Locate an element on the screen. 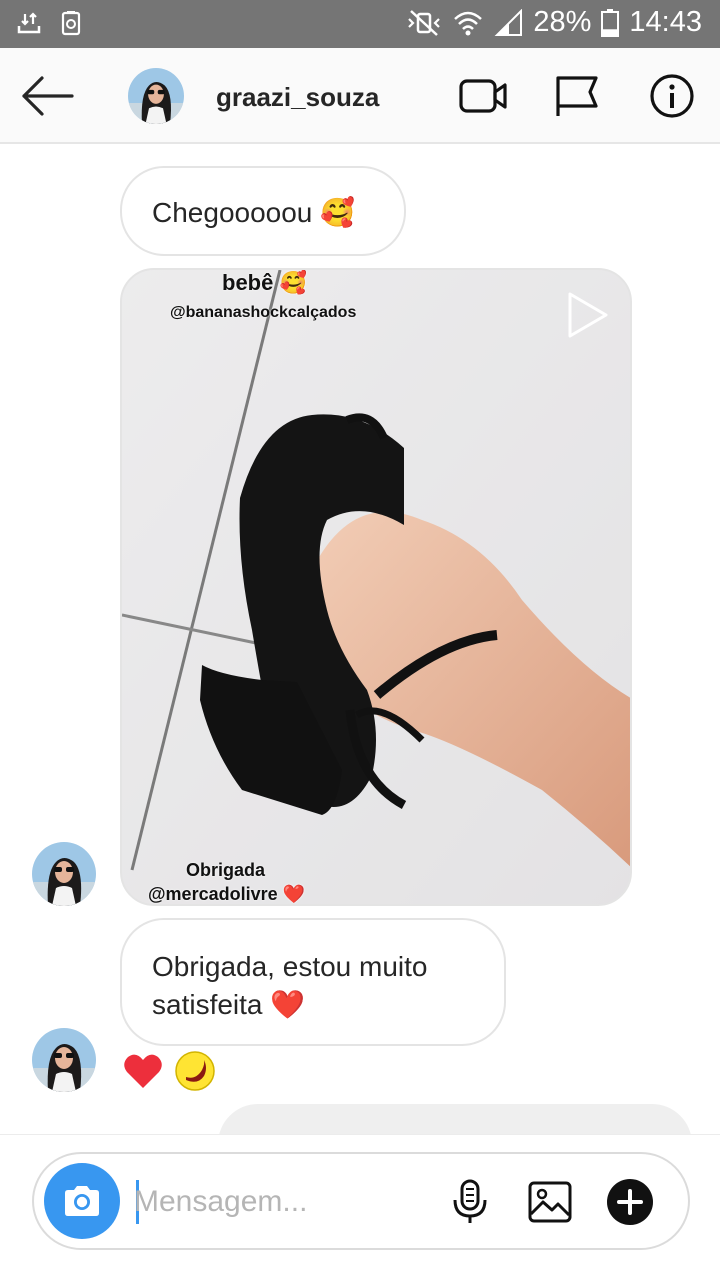  story-caption-thanks: Obrigada is located at coordinates (226, 870).